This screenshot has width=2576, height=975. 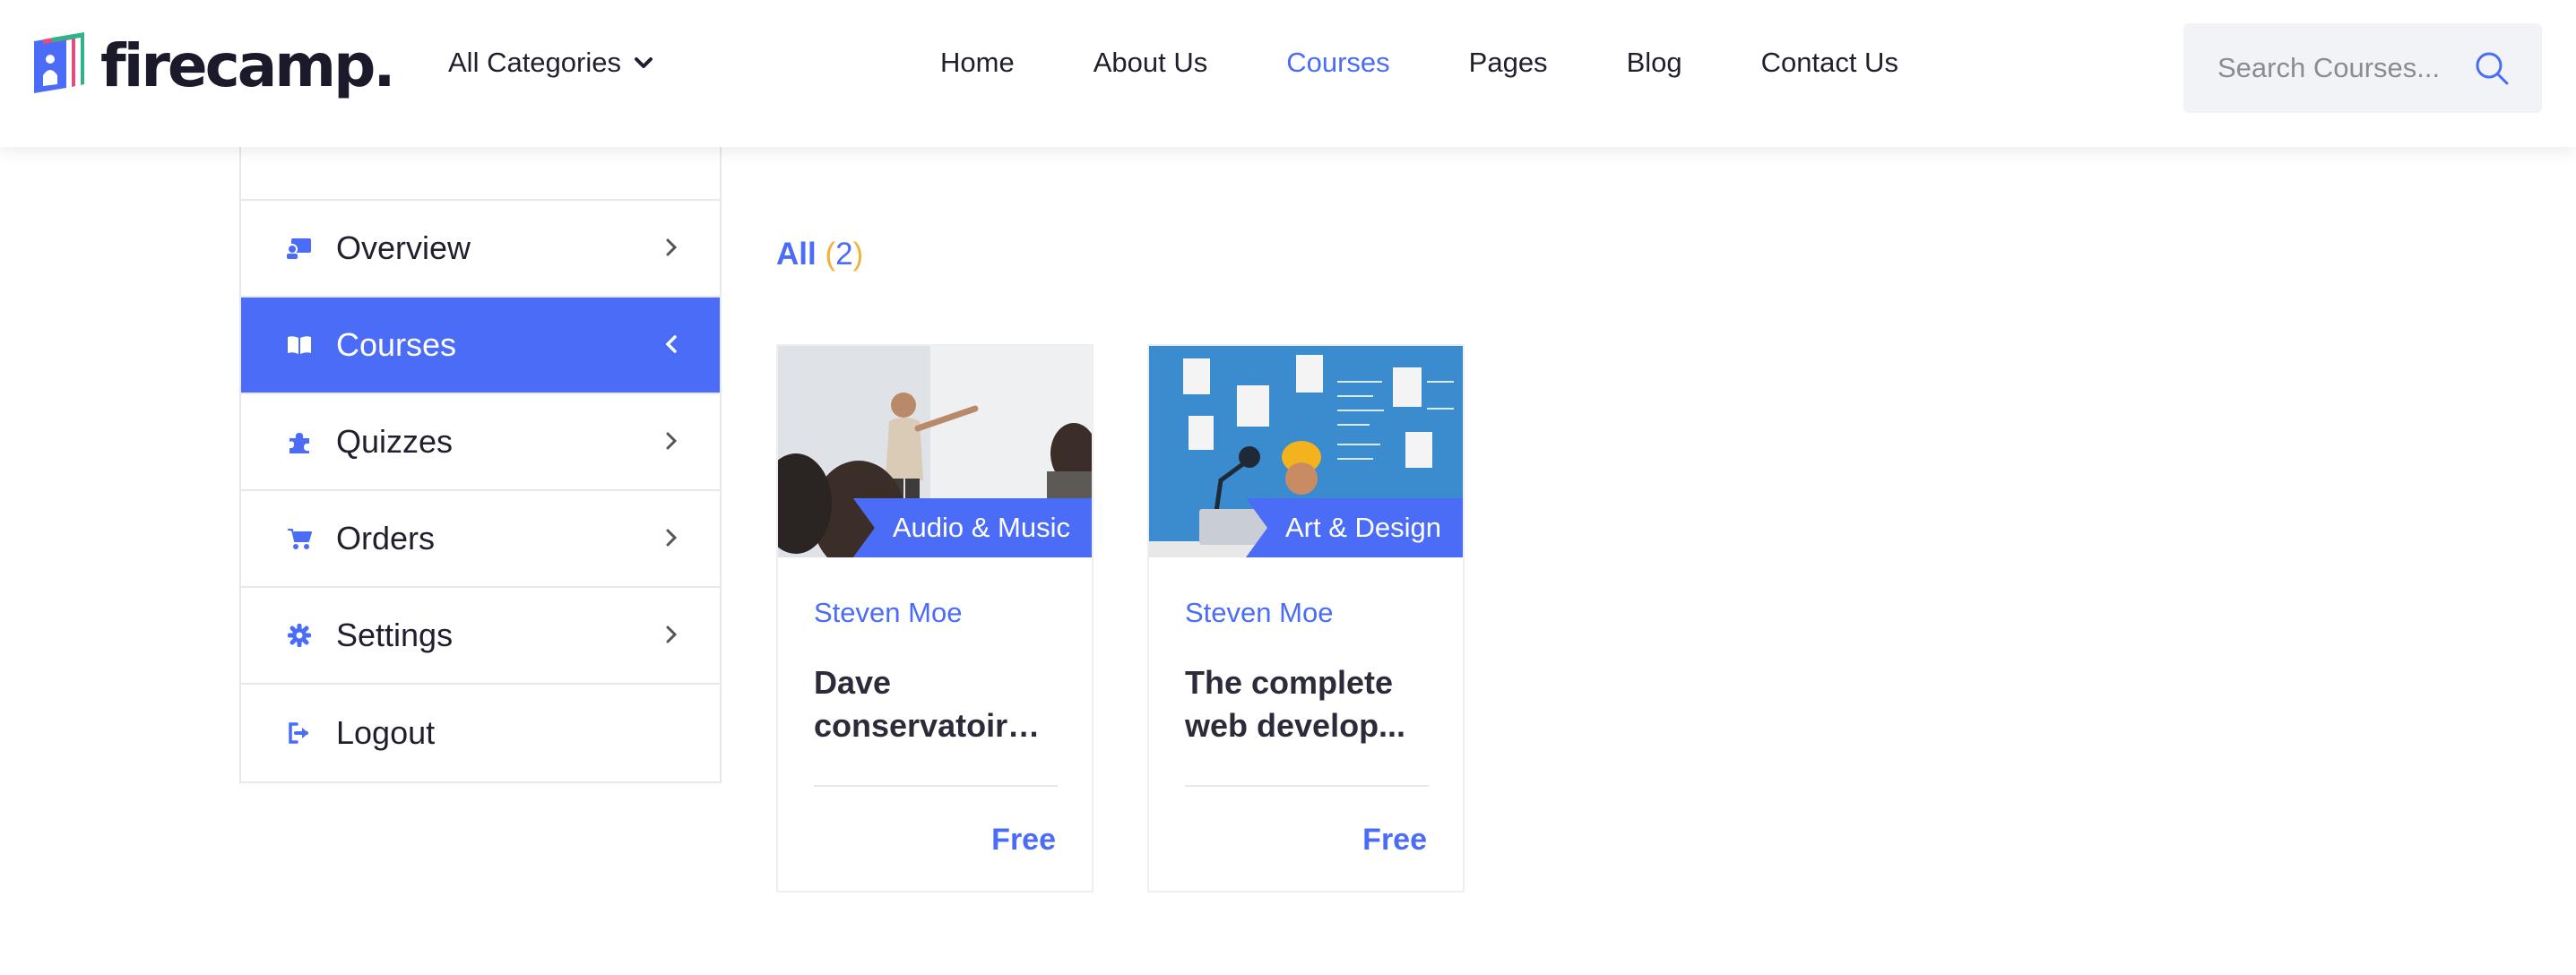 I want to click on course-title-line: Dave, so click(x=853, y=682).